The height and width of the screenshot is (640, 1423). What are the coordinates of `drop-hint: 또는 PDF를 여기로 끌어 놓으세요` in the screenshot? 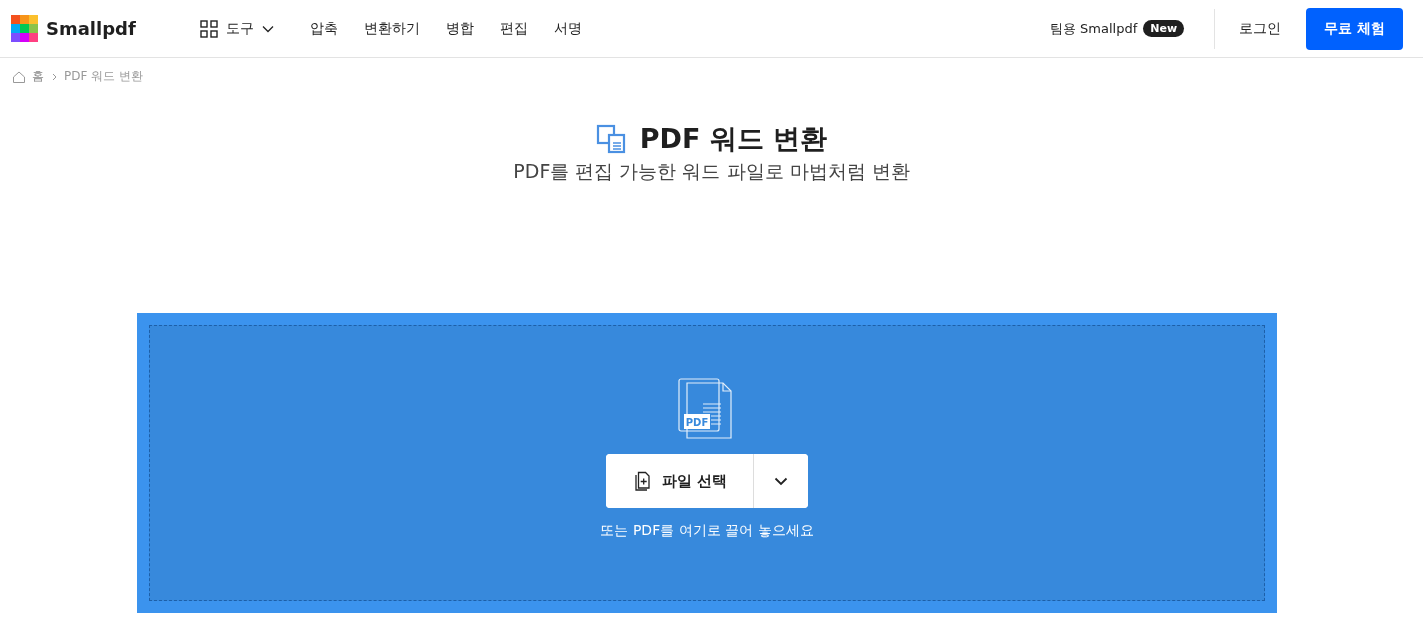 It's located at (707, 531).